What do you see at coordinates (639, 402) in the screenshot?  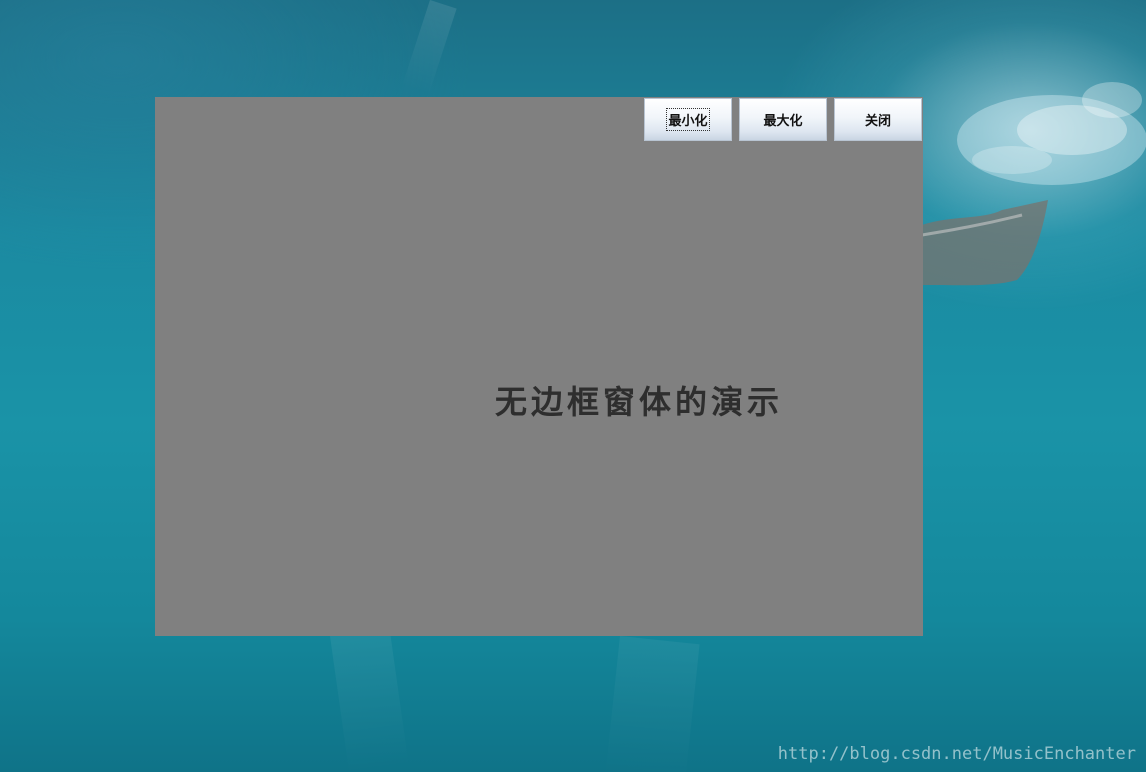 I see `demo-title-text: 无边框窗体的演示` at bounding box center [639, 402].